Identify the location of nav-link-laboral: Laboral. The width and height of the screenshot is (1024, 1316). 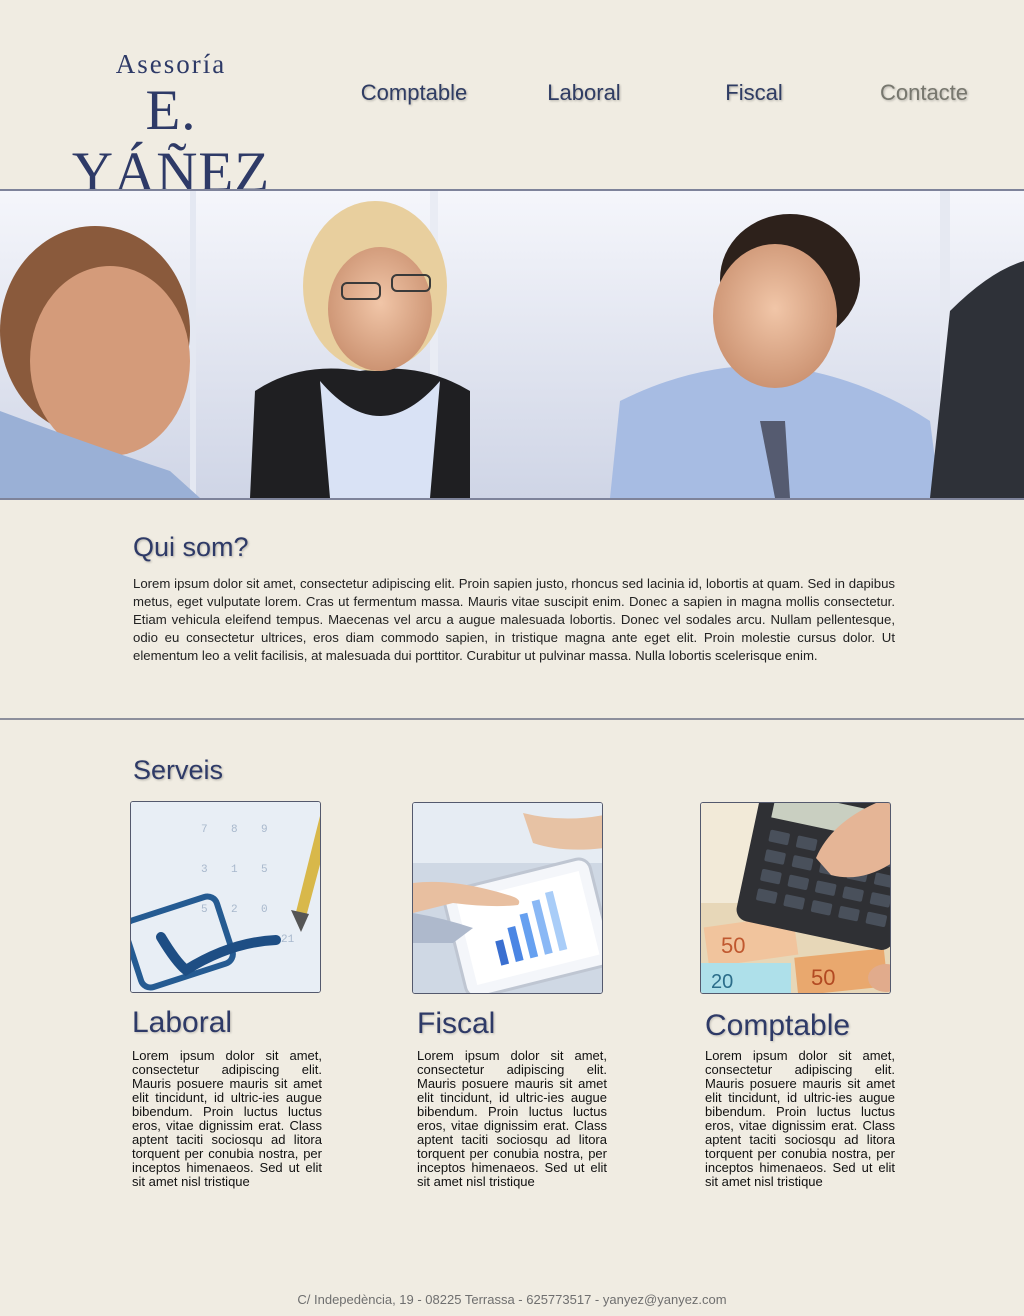
(584, 98).